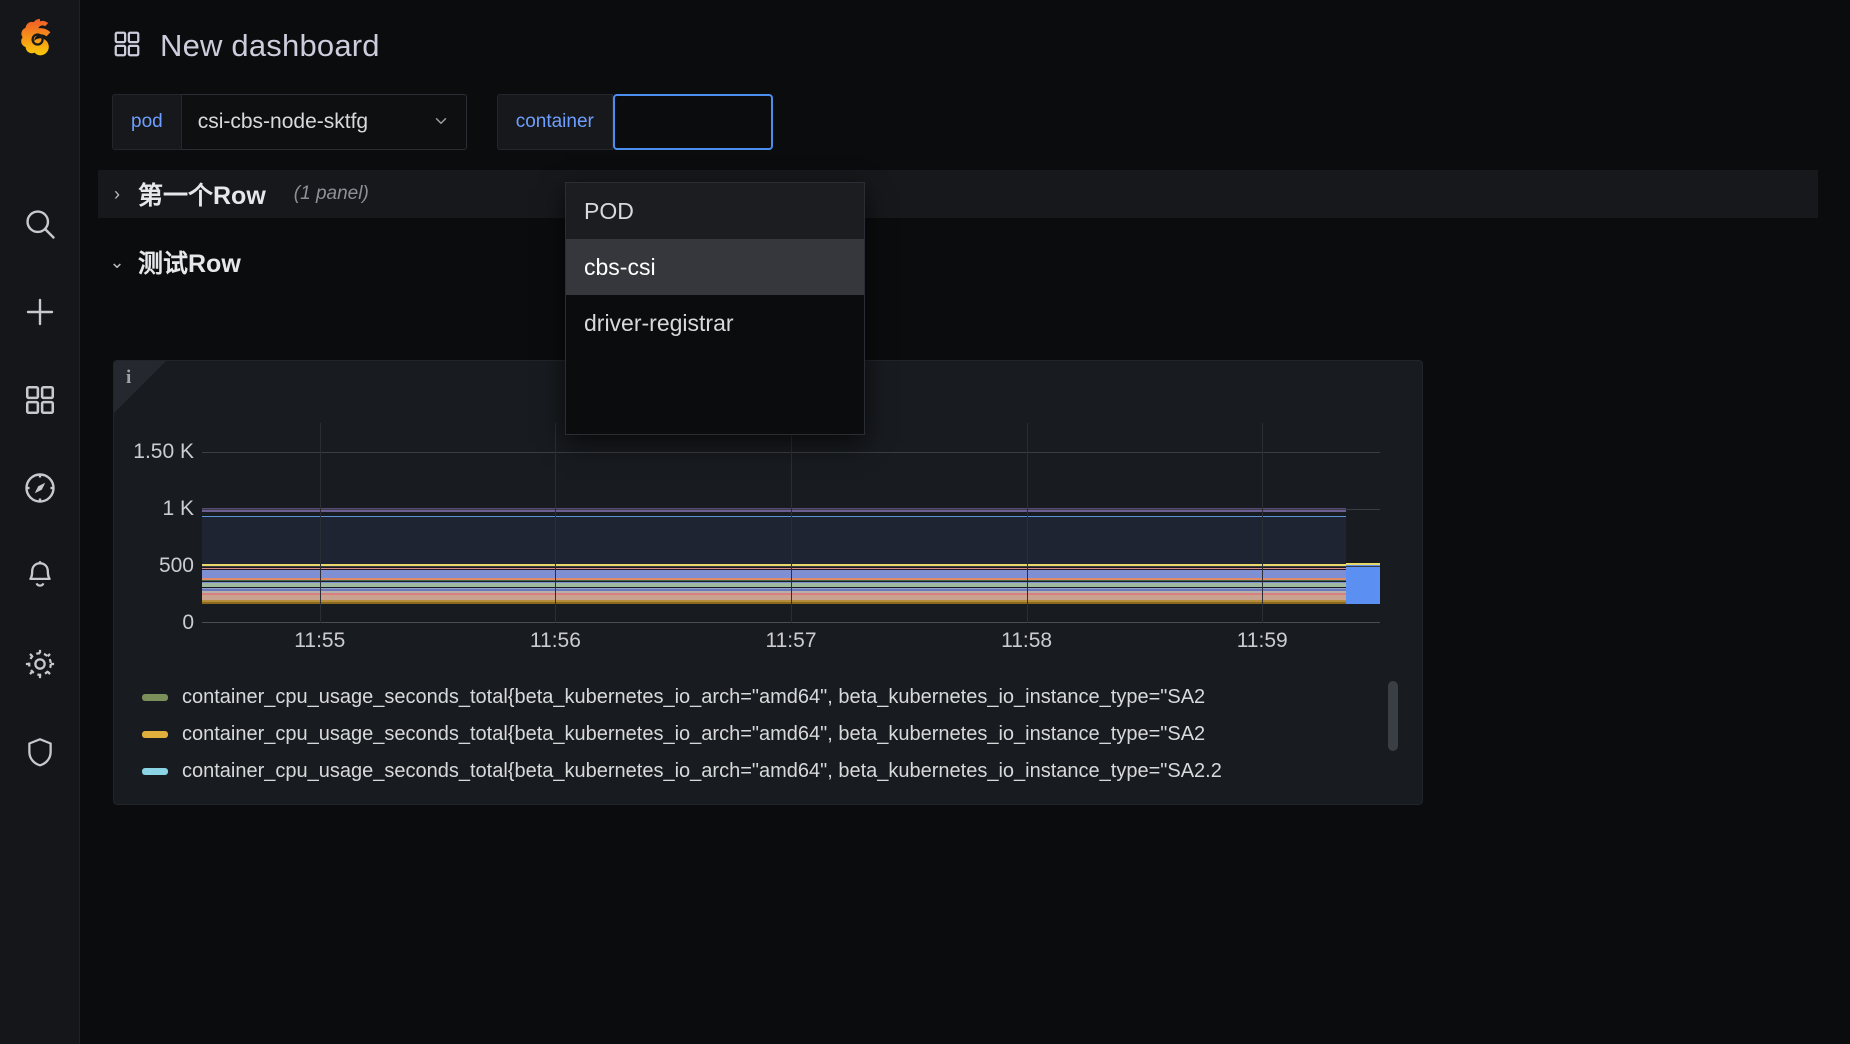  What do you see at coordinates (715, 323) in the screenshot?
I see `dropdown-option-2: driver-registrar` at bounding box center [715, 323].